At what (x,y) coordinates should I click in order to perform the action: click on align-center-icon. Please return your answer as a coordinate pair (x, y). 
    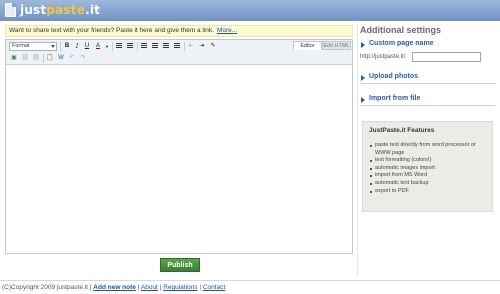
    Looking at the image, I should click on (155, 46).